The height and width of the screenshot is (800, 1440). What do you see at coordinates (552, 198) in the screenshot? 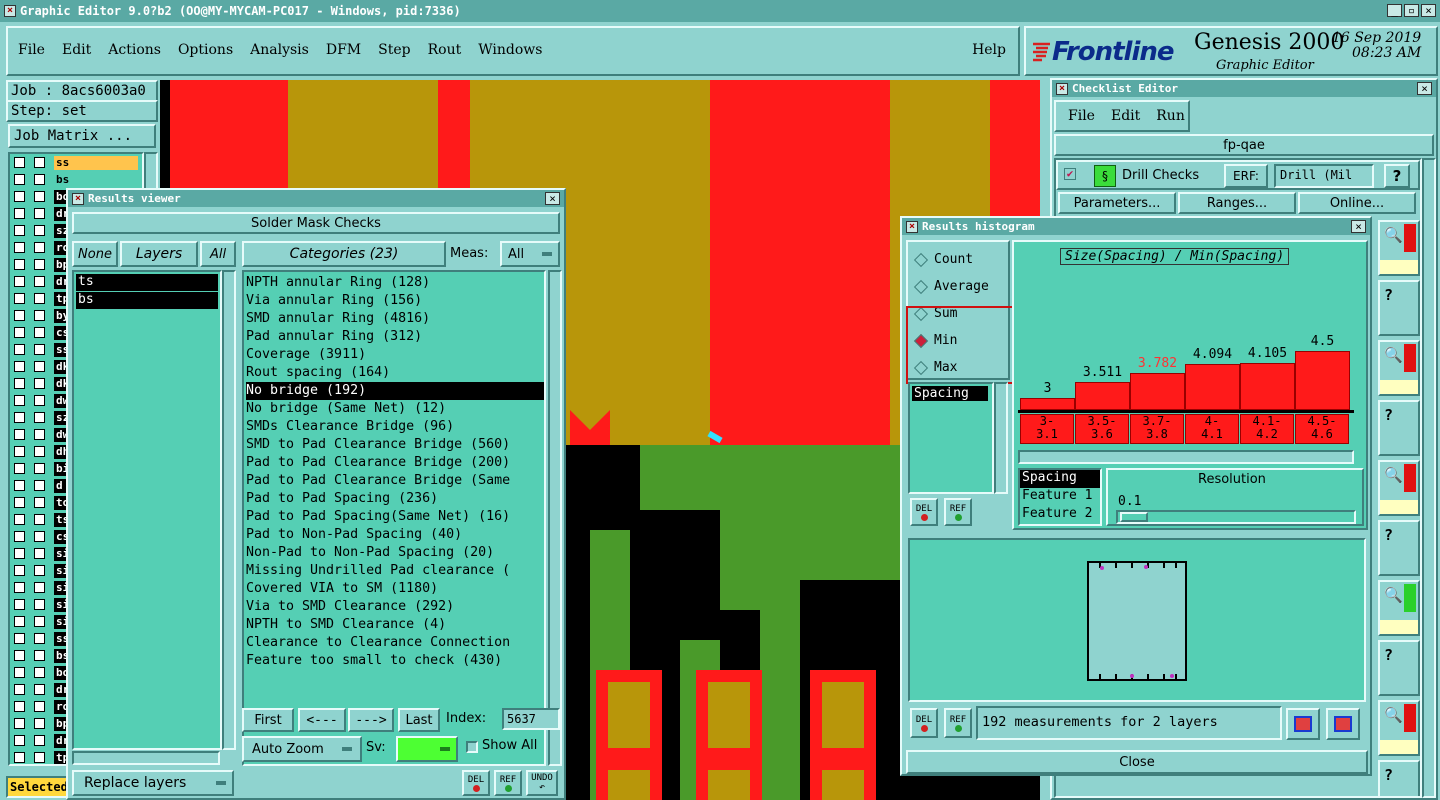
I see `results-viewer-close-icon: ×` at bounding box center [552, 198].